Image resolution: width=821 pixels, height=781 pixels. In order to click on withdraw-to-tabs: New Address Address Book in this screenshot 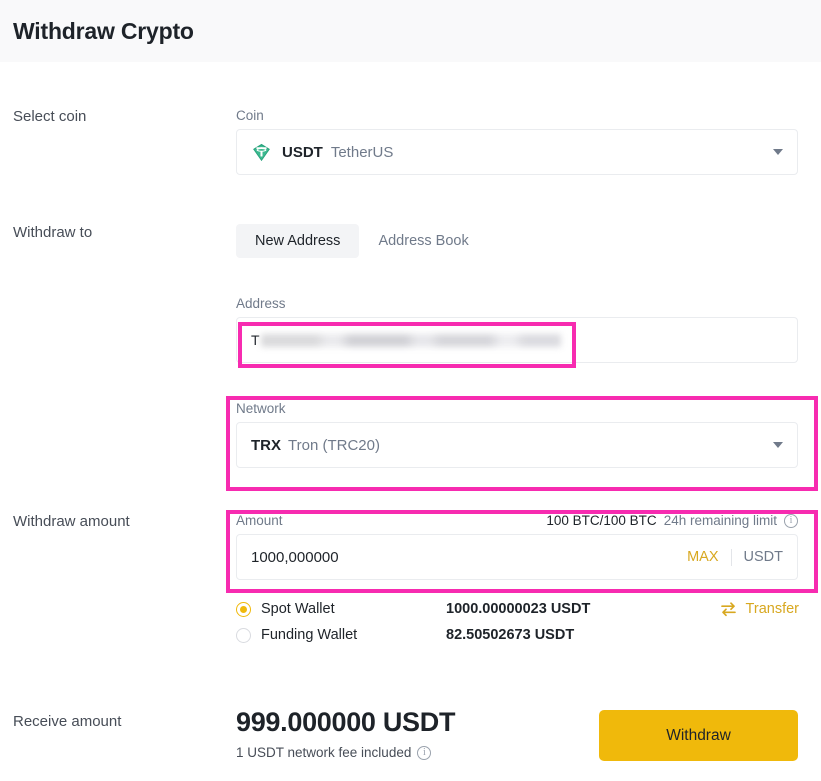, I will do `click(528, 241)`.